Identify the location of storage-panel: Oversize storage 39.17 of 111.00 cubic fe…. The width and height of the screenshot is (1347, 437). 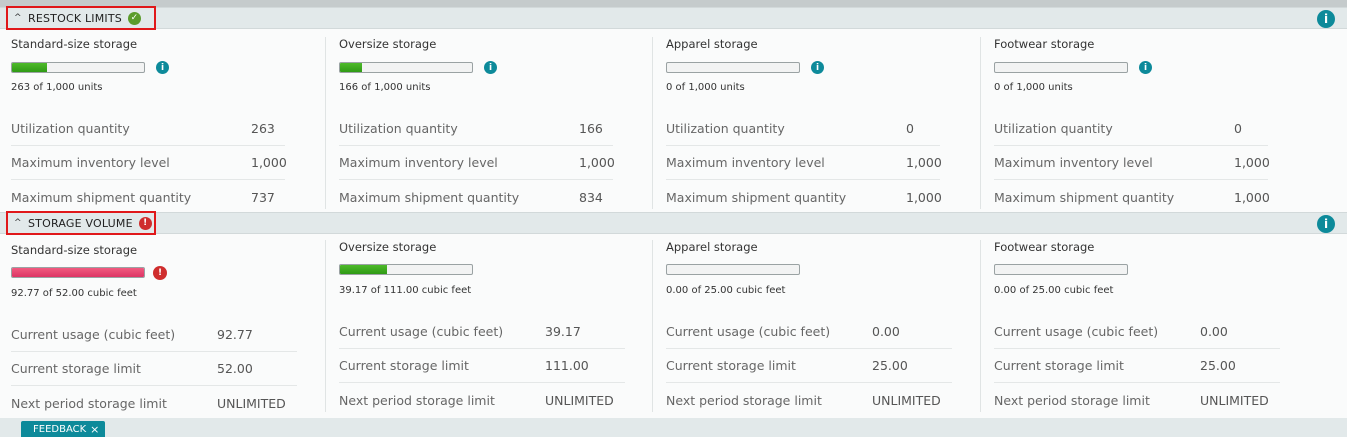
(496, 326).